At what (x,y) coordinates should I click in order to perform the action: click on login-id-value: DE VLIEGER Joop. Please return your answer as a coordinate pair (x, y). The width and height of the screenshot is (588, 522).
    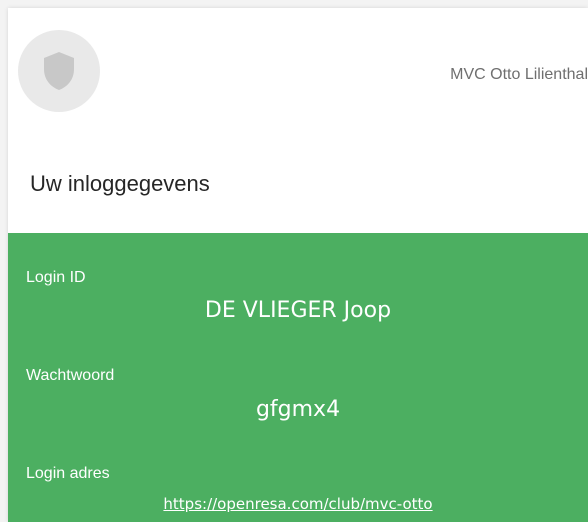
    Looking at the image, I should click on (298, 310).